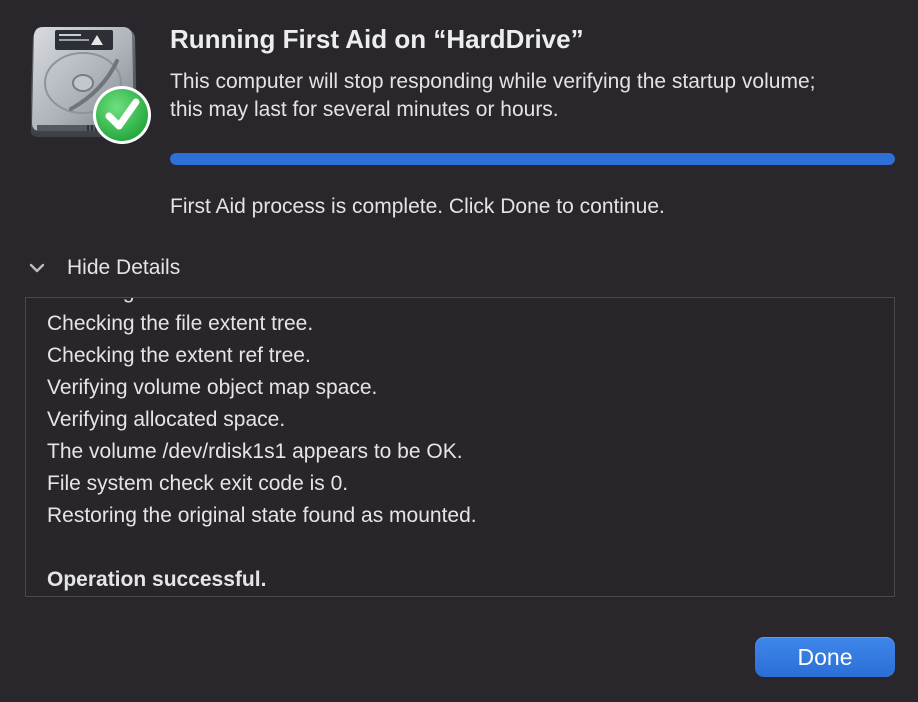 The height and width of the screenshot is (702, 918). Describe the element at coordinates (157, 579) in the screenshot. I see `log-result-line: Operation successful.` at that location.